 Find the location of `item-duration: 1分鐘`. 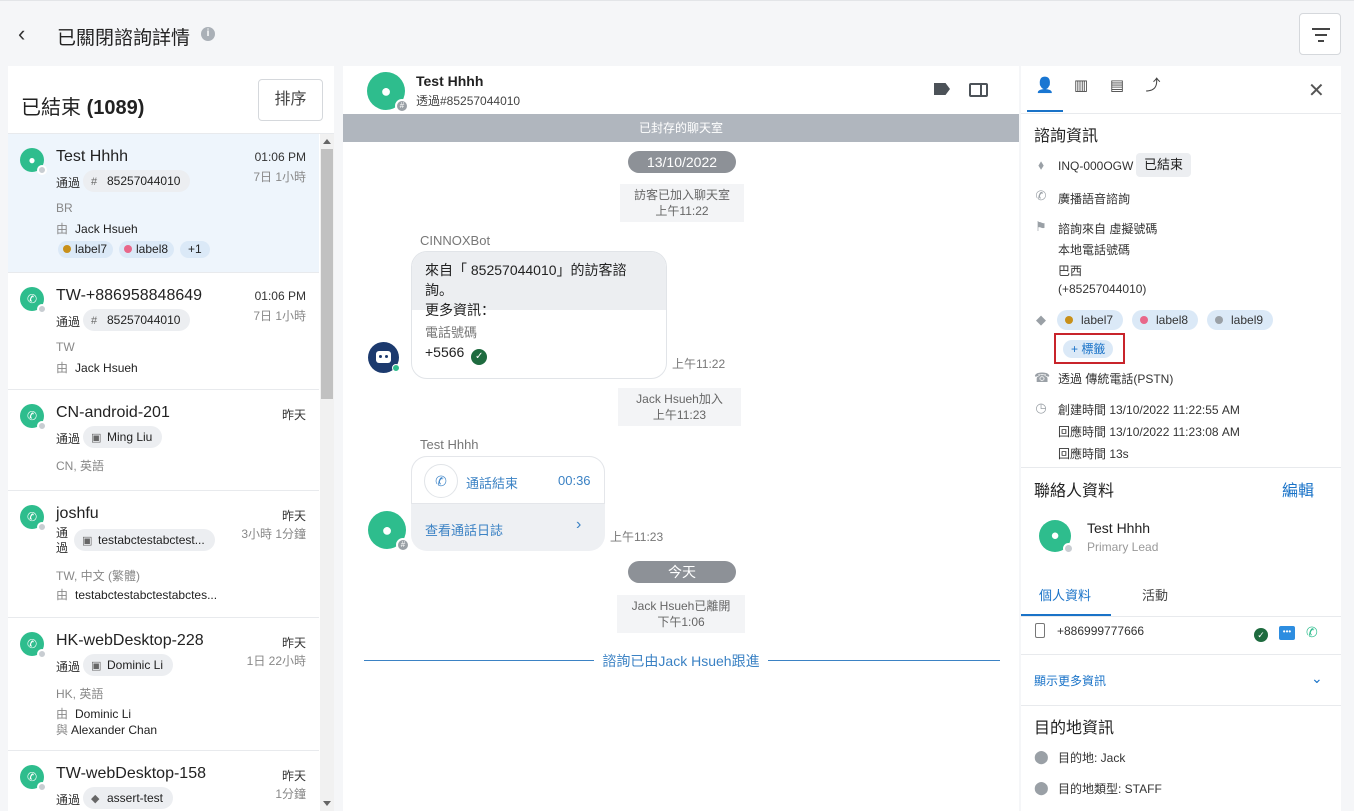

item-duration: 1分鐘 is located at coordinates (290, 794).